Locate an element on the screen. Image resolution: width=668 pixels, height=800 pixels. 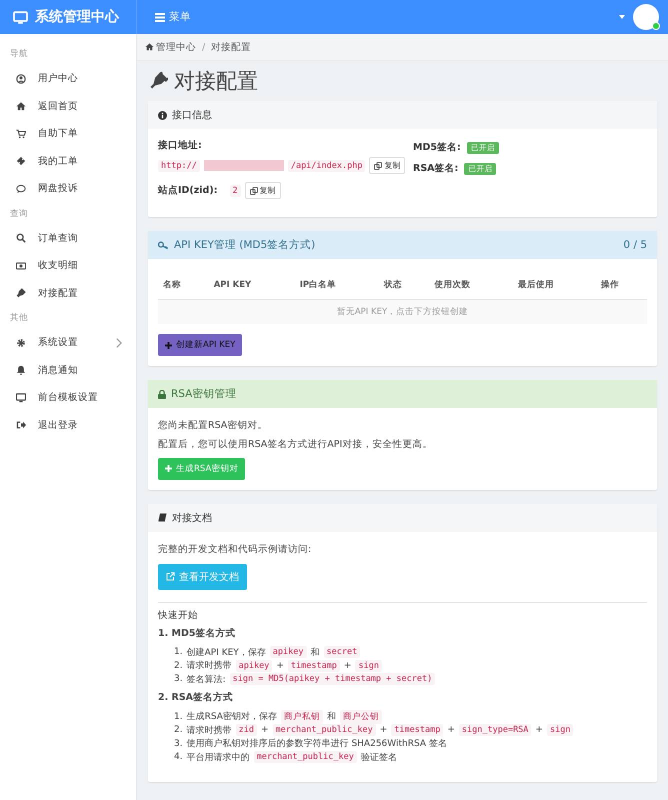
info-text: 您尚未配置RSA密钥对。 is located at coordinates (213, 425).